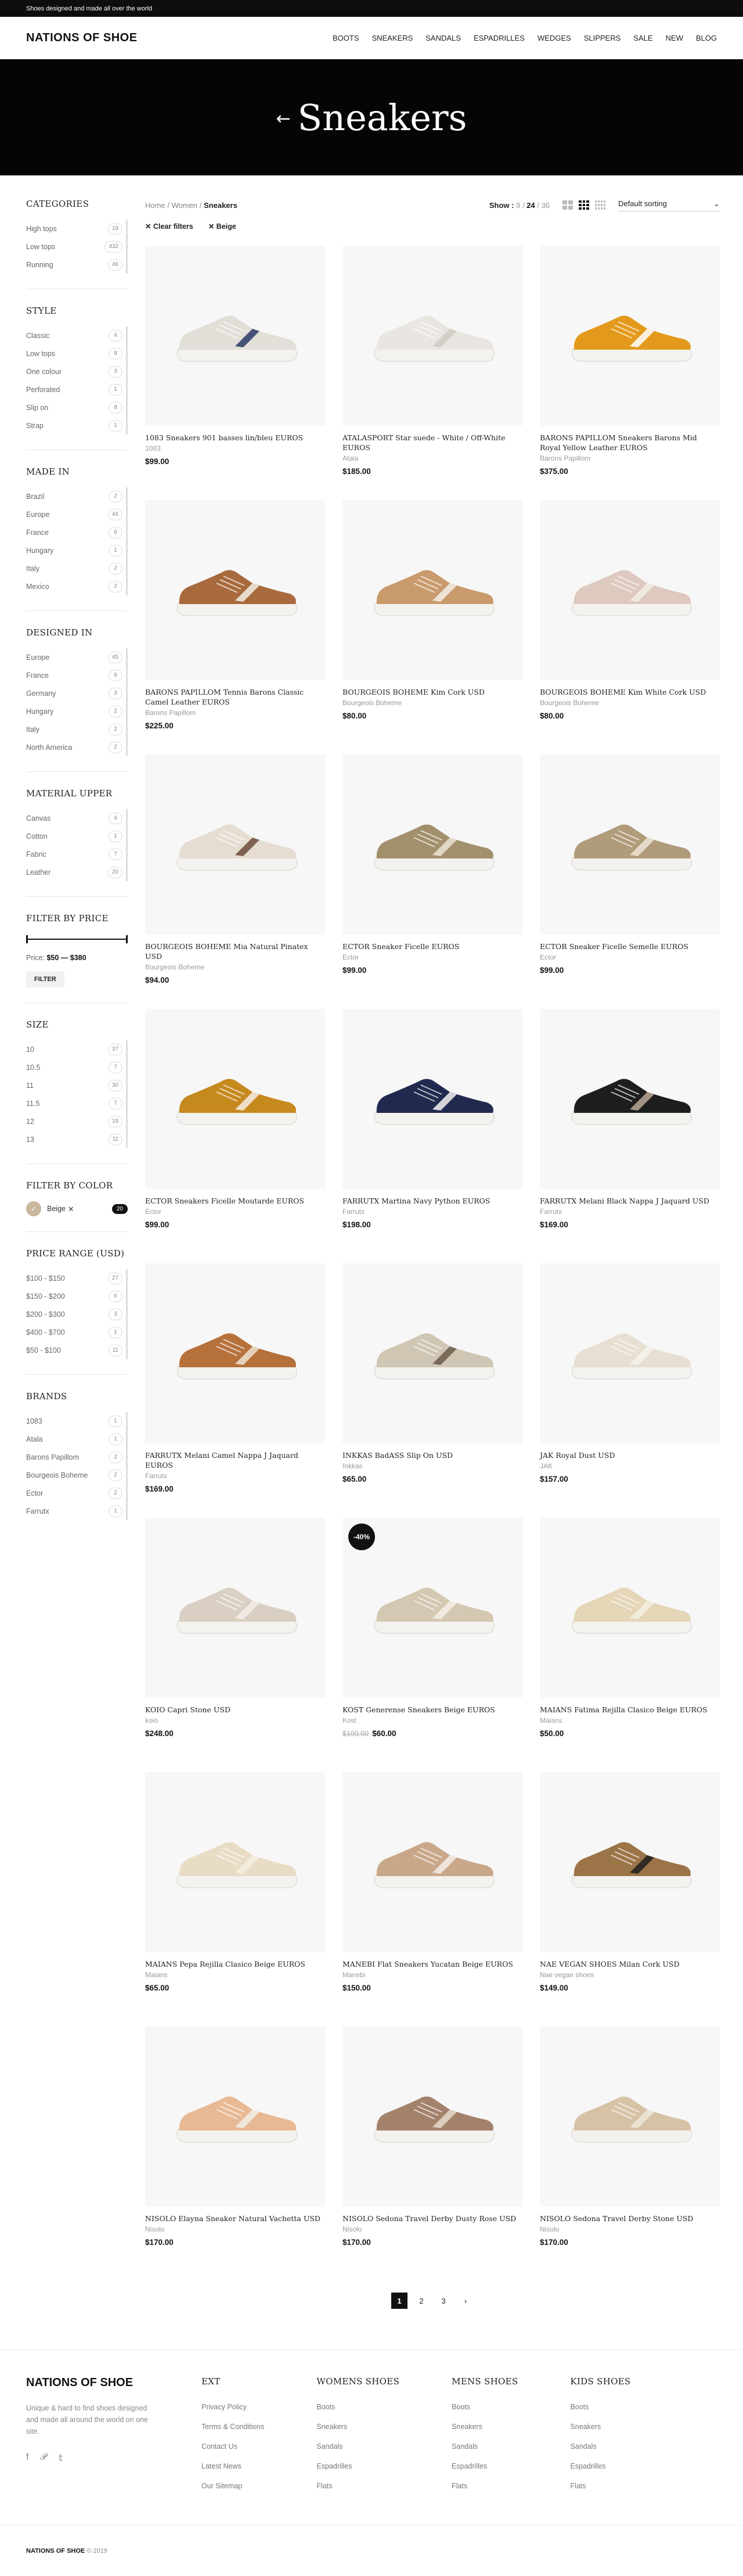  What do you see at coordinates (222, 226) in the screenshot?
I see `beige-filter-chip: ✕ Beige` at bounding box center [222, 226].